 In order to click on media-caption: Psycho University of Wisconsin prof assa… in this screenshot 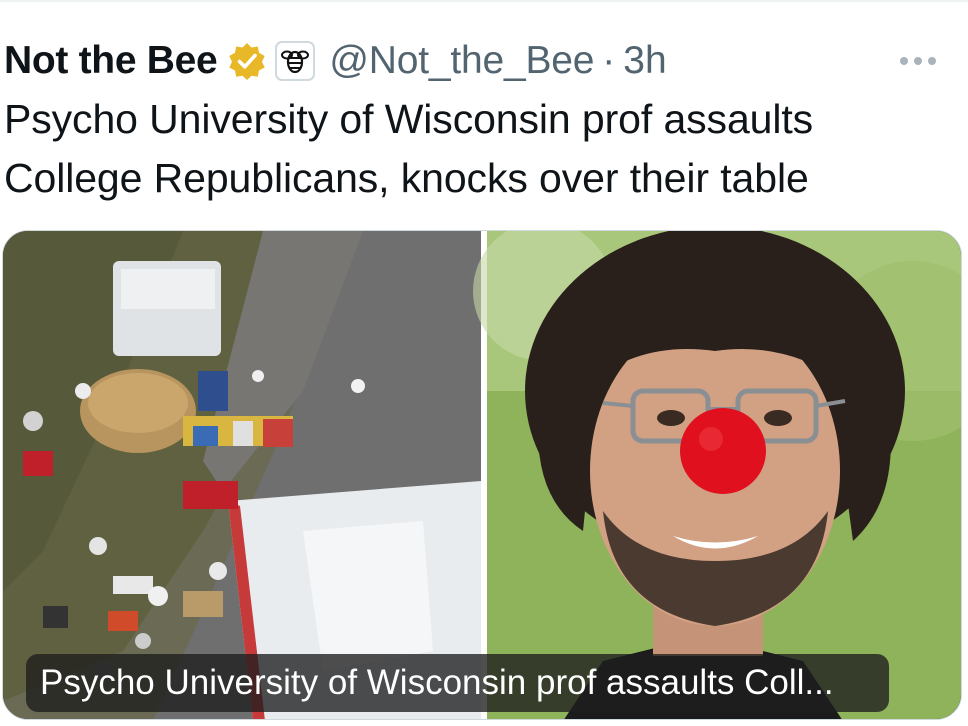, I will do `click(457, 683)`.